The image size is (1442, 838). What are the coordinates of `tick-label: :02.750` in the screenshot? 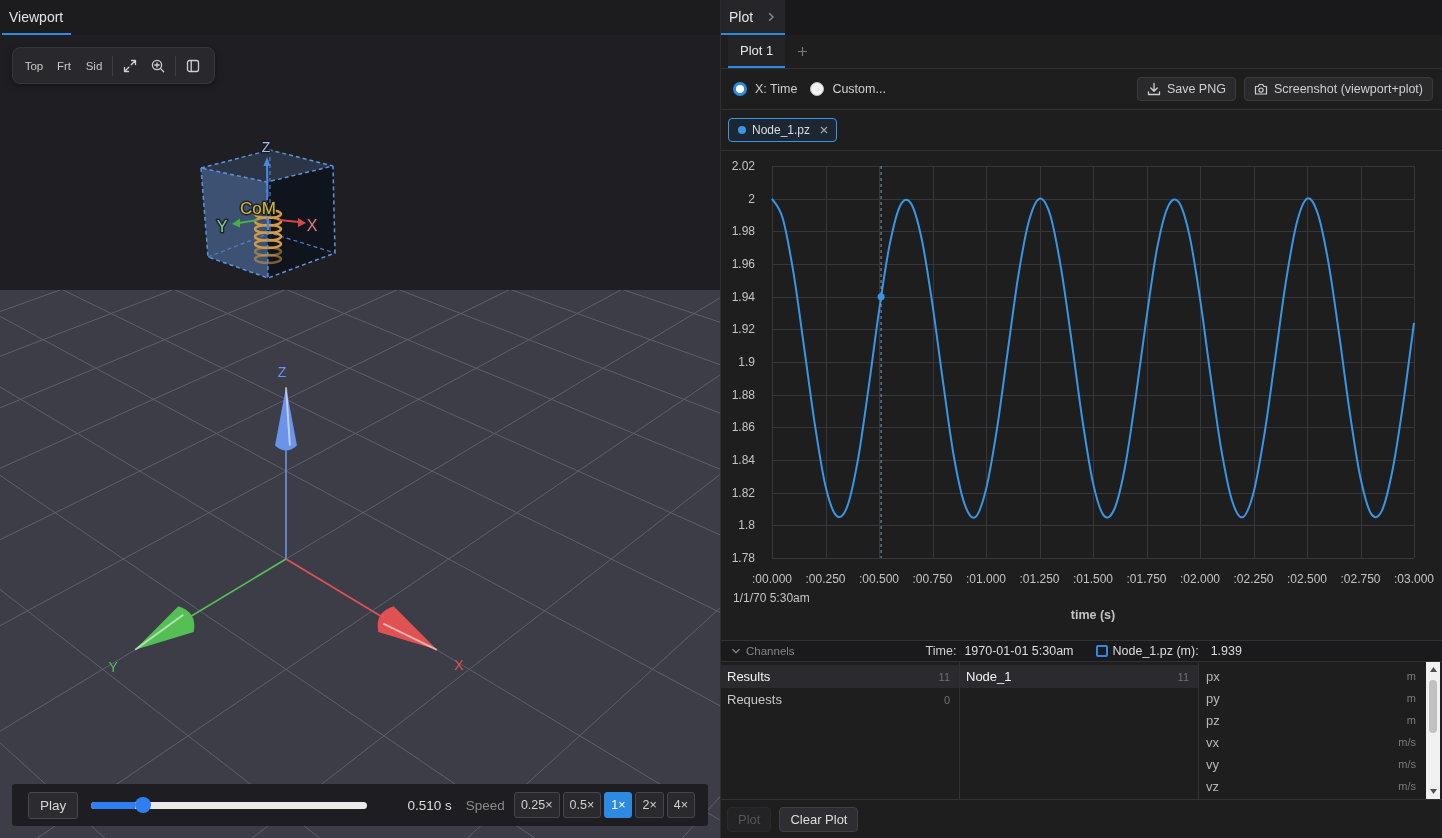 It's located at (1360, 579).